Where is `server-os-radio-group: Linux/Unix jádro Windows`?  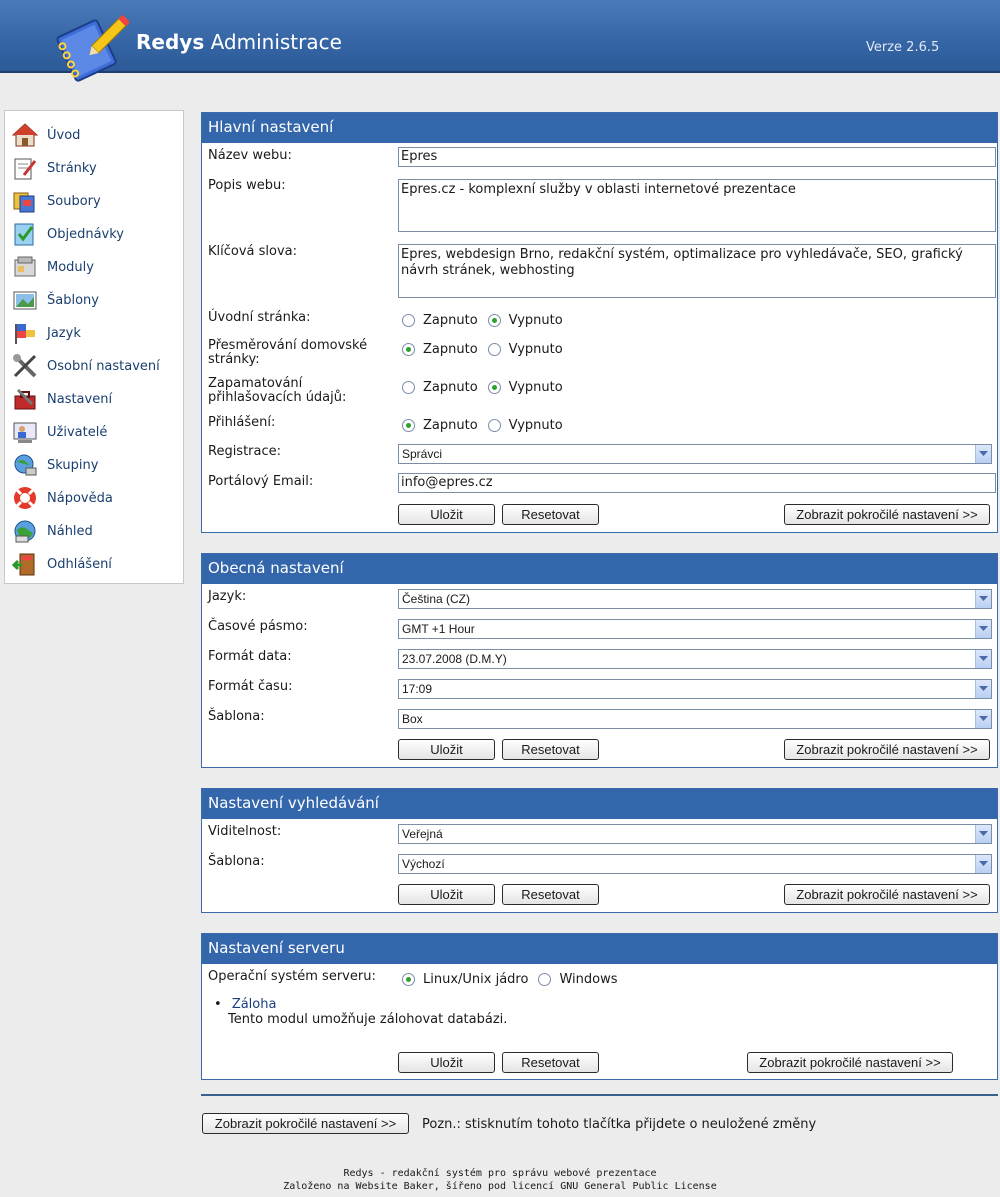 server-os-radio-group: Linux/Unix jádro Windows is located at coordinates (514, 979).